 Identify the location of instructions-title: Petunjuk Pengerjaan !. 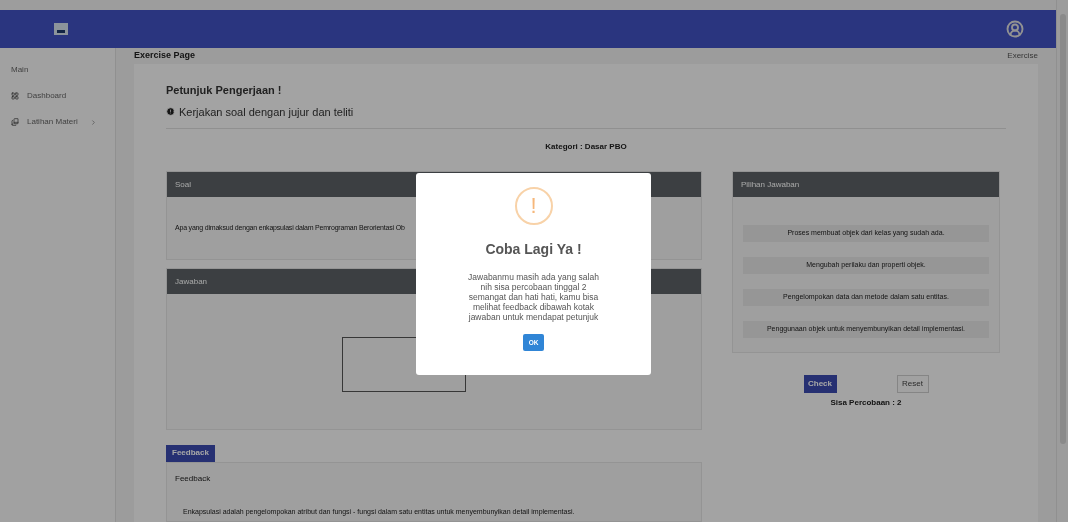
(224, 90).